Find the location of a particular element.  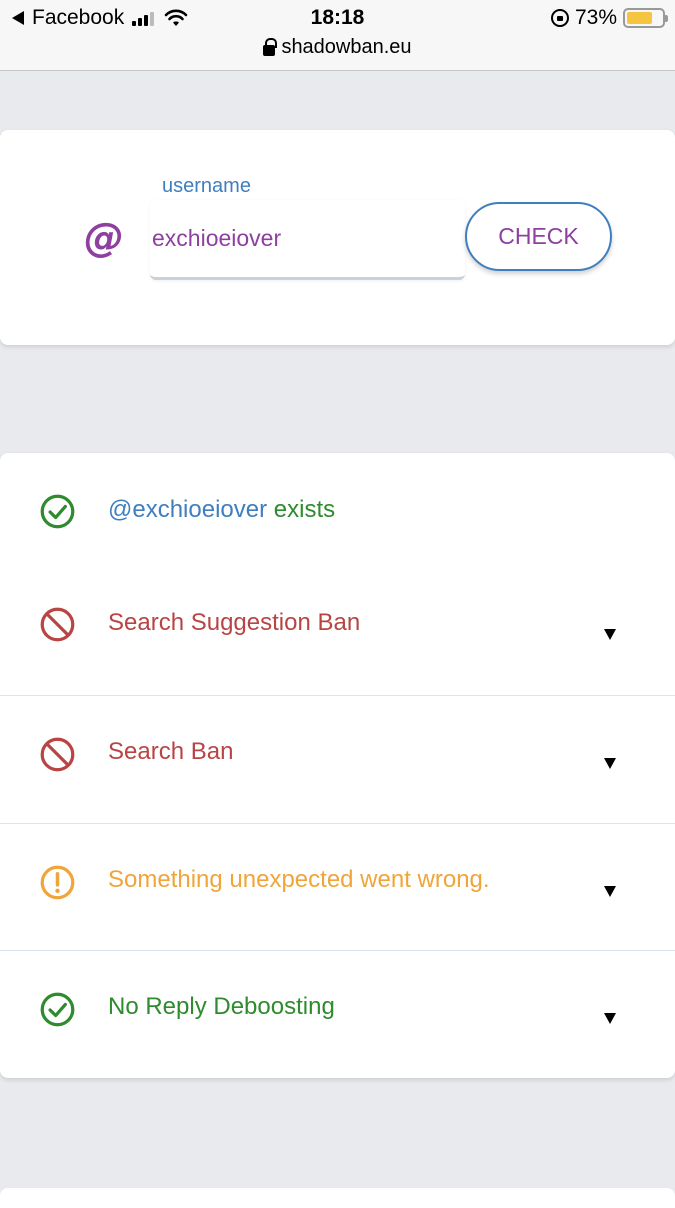

url-bar: shadowban.eu is located at coordinates (337, 47).